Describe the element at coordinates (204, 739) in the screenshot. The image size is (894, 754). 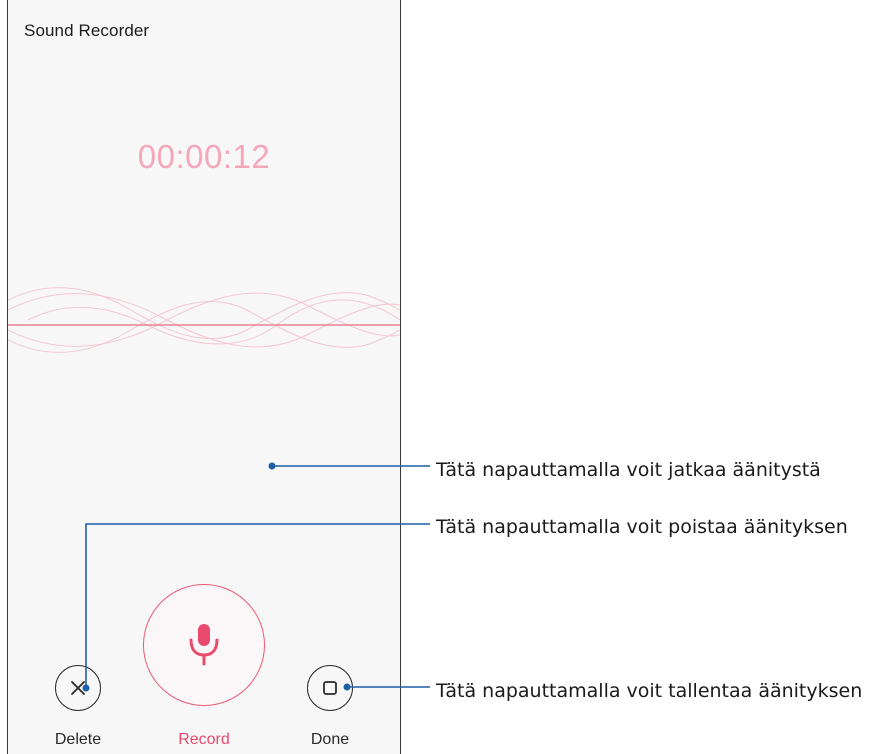
I see `record-label: Record` at that location.